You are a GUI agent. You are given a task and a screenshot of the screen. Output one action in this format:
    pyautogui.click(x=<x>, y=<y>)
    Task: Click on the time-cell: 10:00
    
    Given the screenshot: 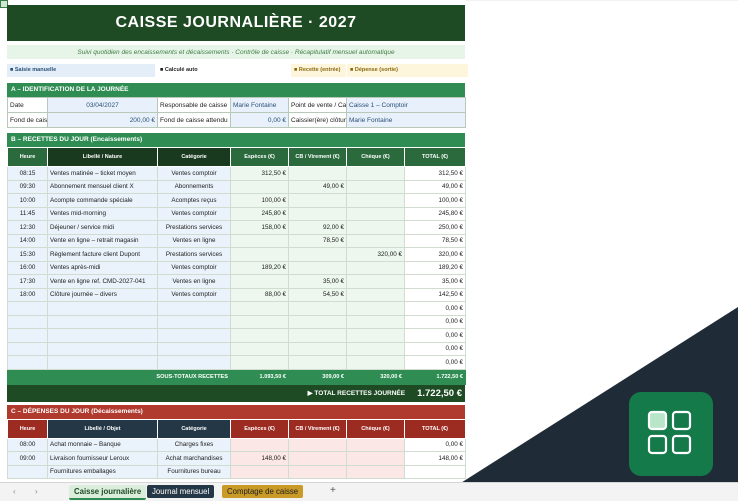 What is the action you would take?
    pyautogui.click(x=27, y=200)
    